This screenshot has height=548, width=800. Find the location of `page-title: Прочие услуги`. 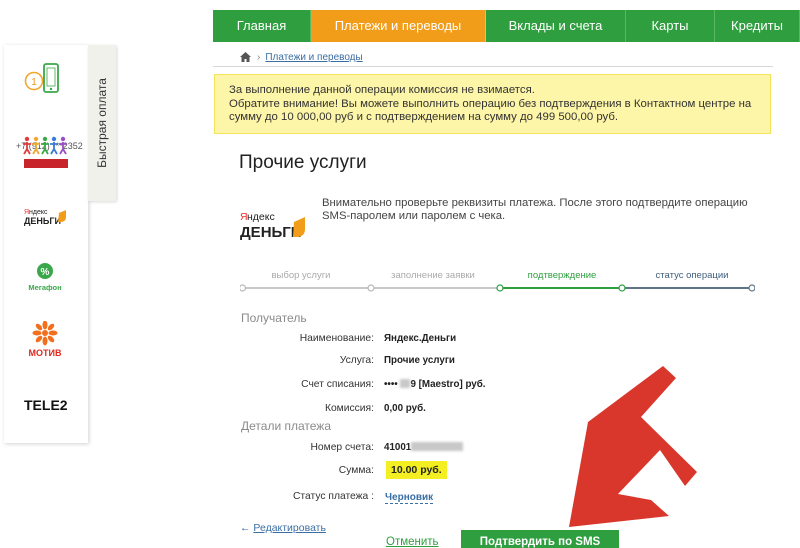

page-title: Прочие услуги is located at coordinates (303, 162).